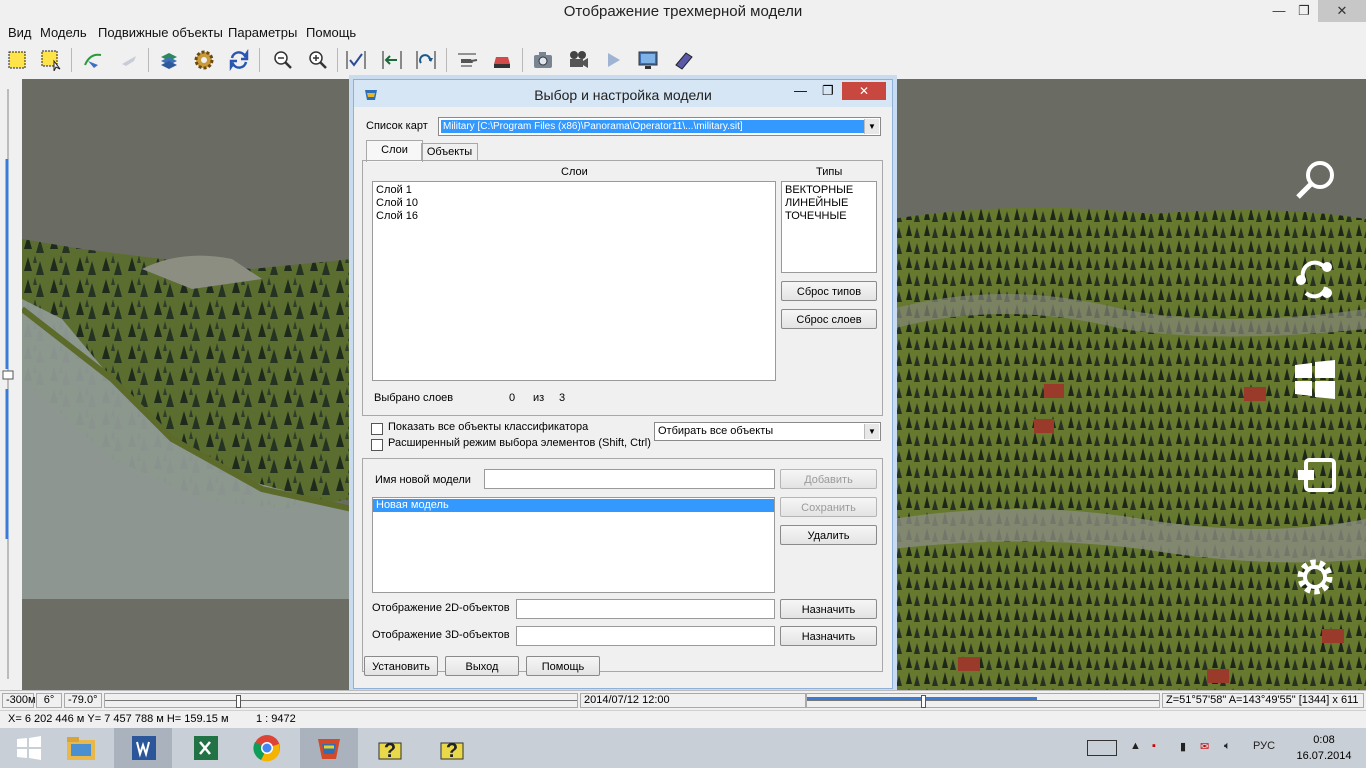 The width and height of the screenshot is (1366, 768). What do you see at coordinates (449, 152) in the screenshot?
I see `tab-objects: Объекты` at bounding box center [449, 152].